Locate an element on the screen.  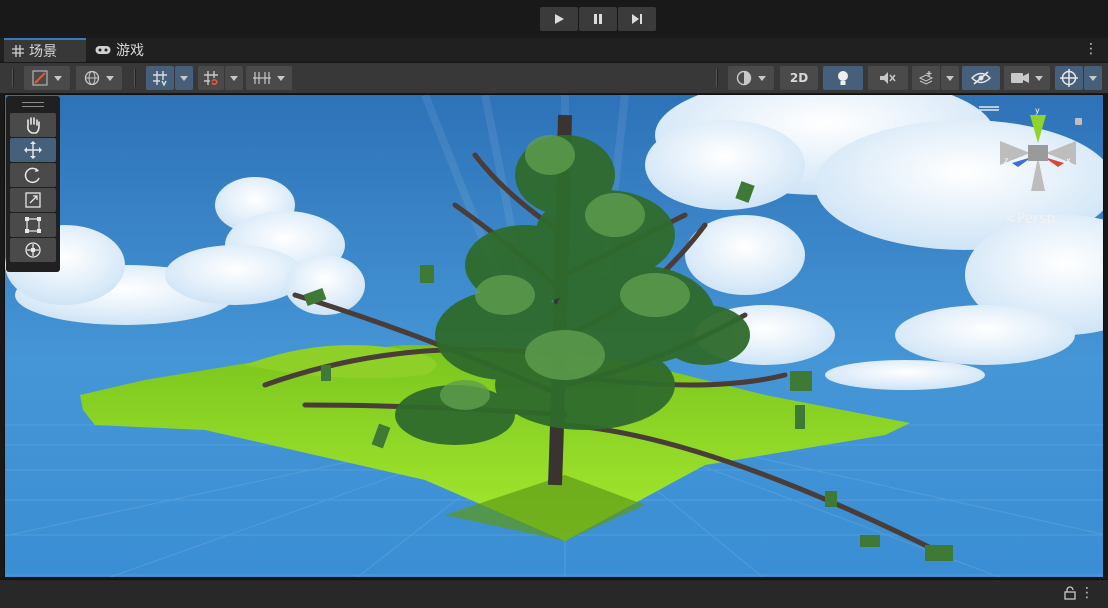
scale-tool-button is located at coordinates (33, 200).